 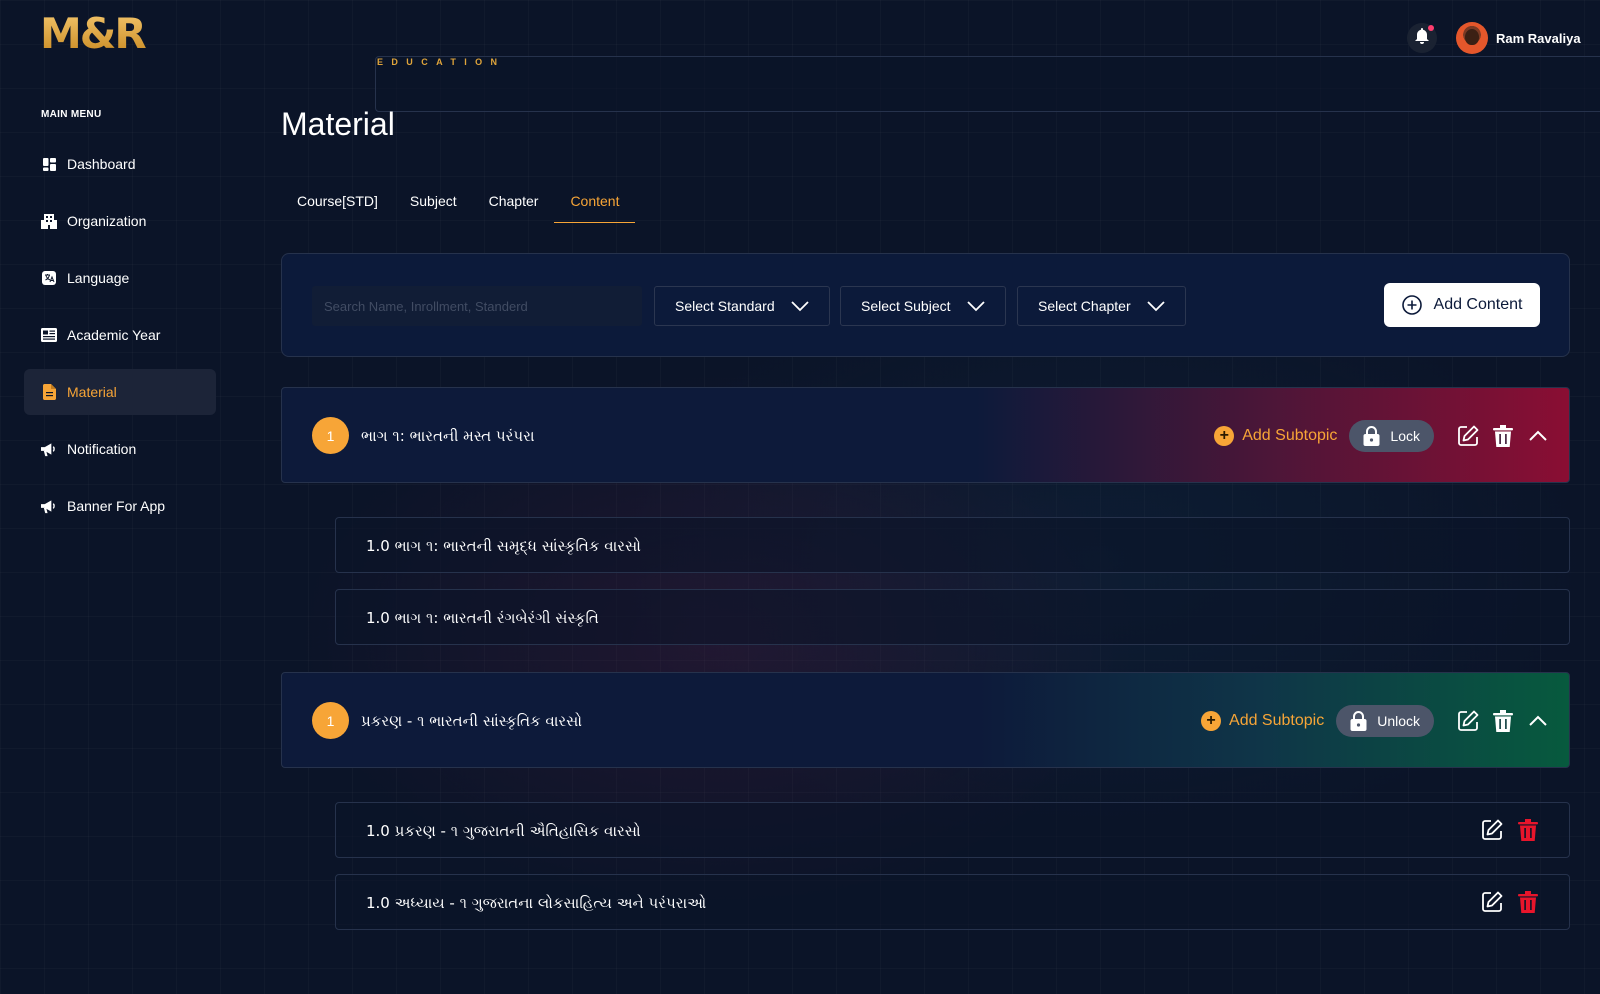 What do you see at coordinates (514, 203) in the screenshot?
I see `tab-chapter: Chapter` at bounding box center [514, 203].